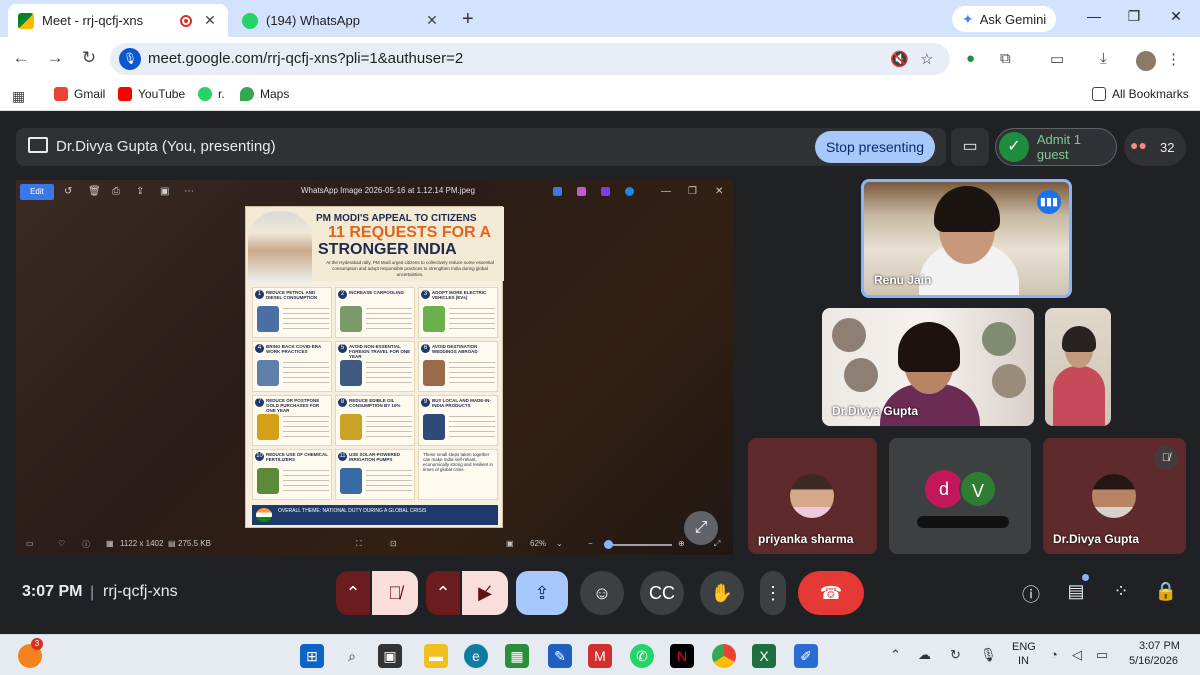 The height and width of the screenshot is (675, 1200). What do you see at coordinates (476, 656) in the screenshot?
I see `edge-icon: e` at bounding box center [476, 656].